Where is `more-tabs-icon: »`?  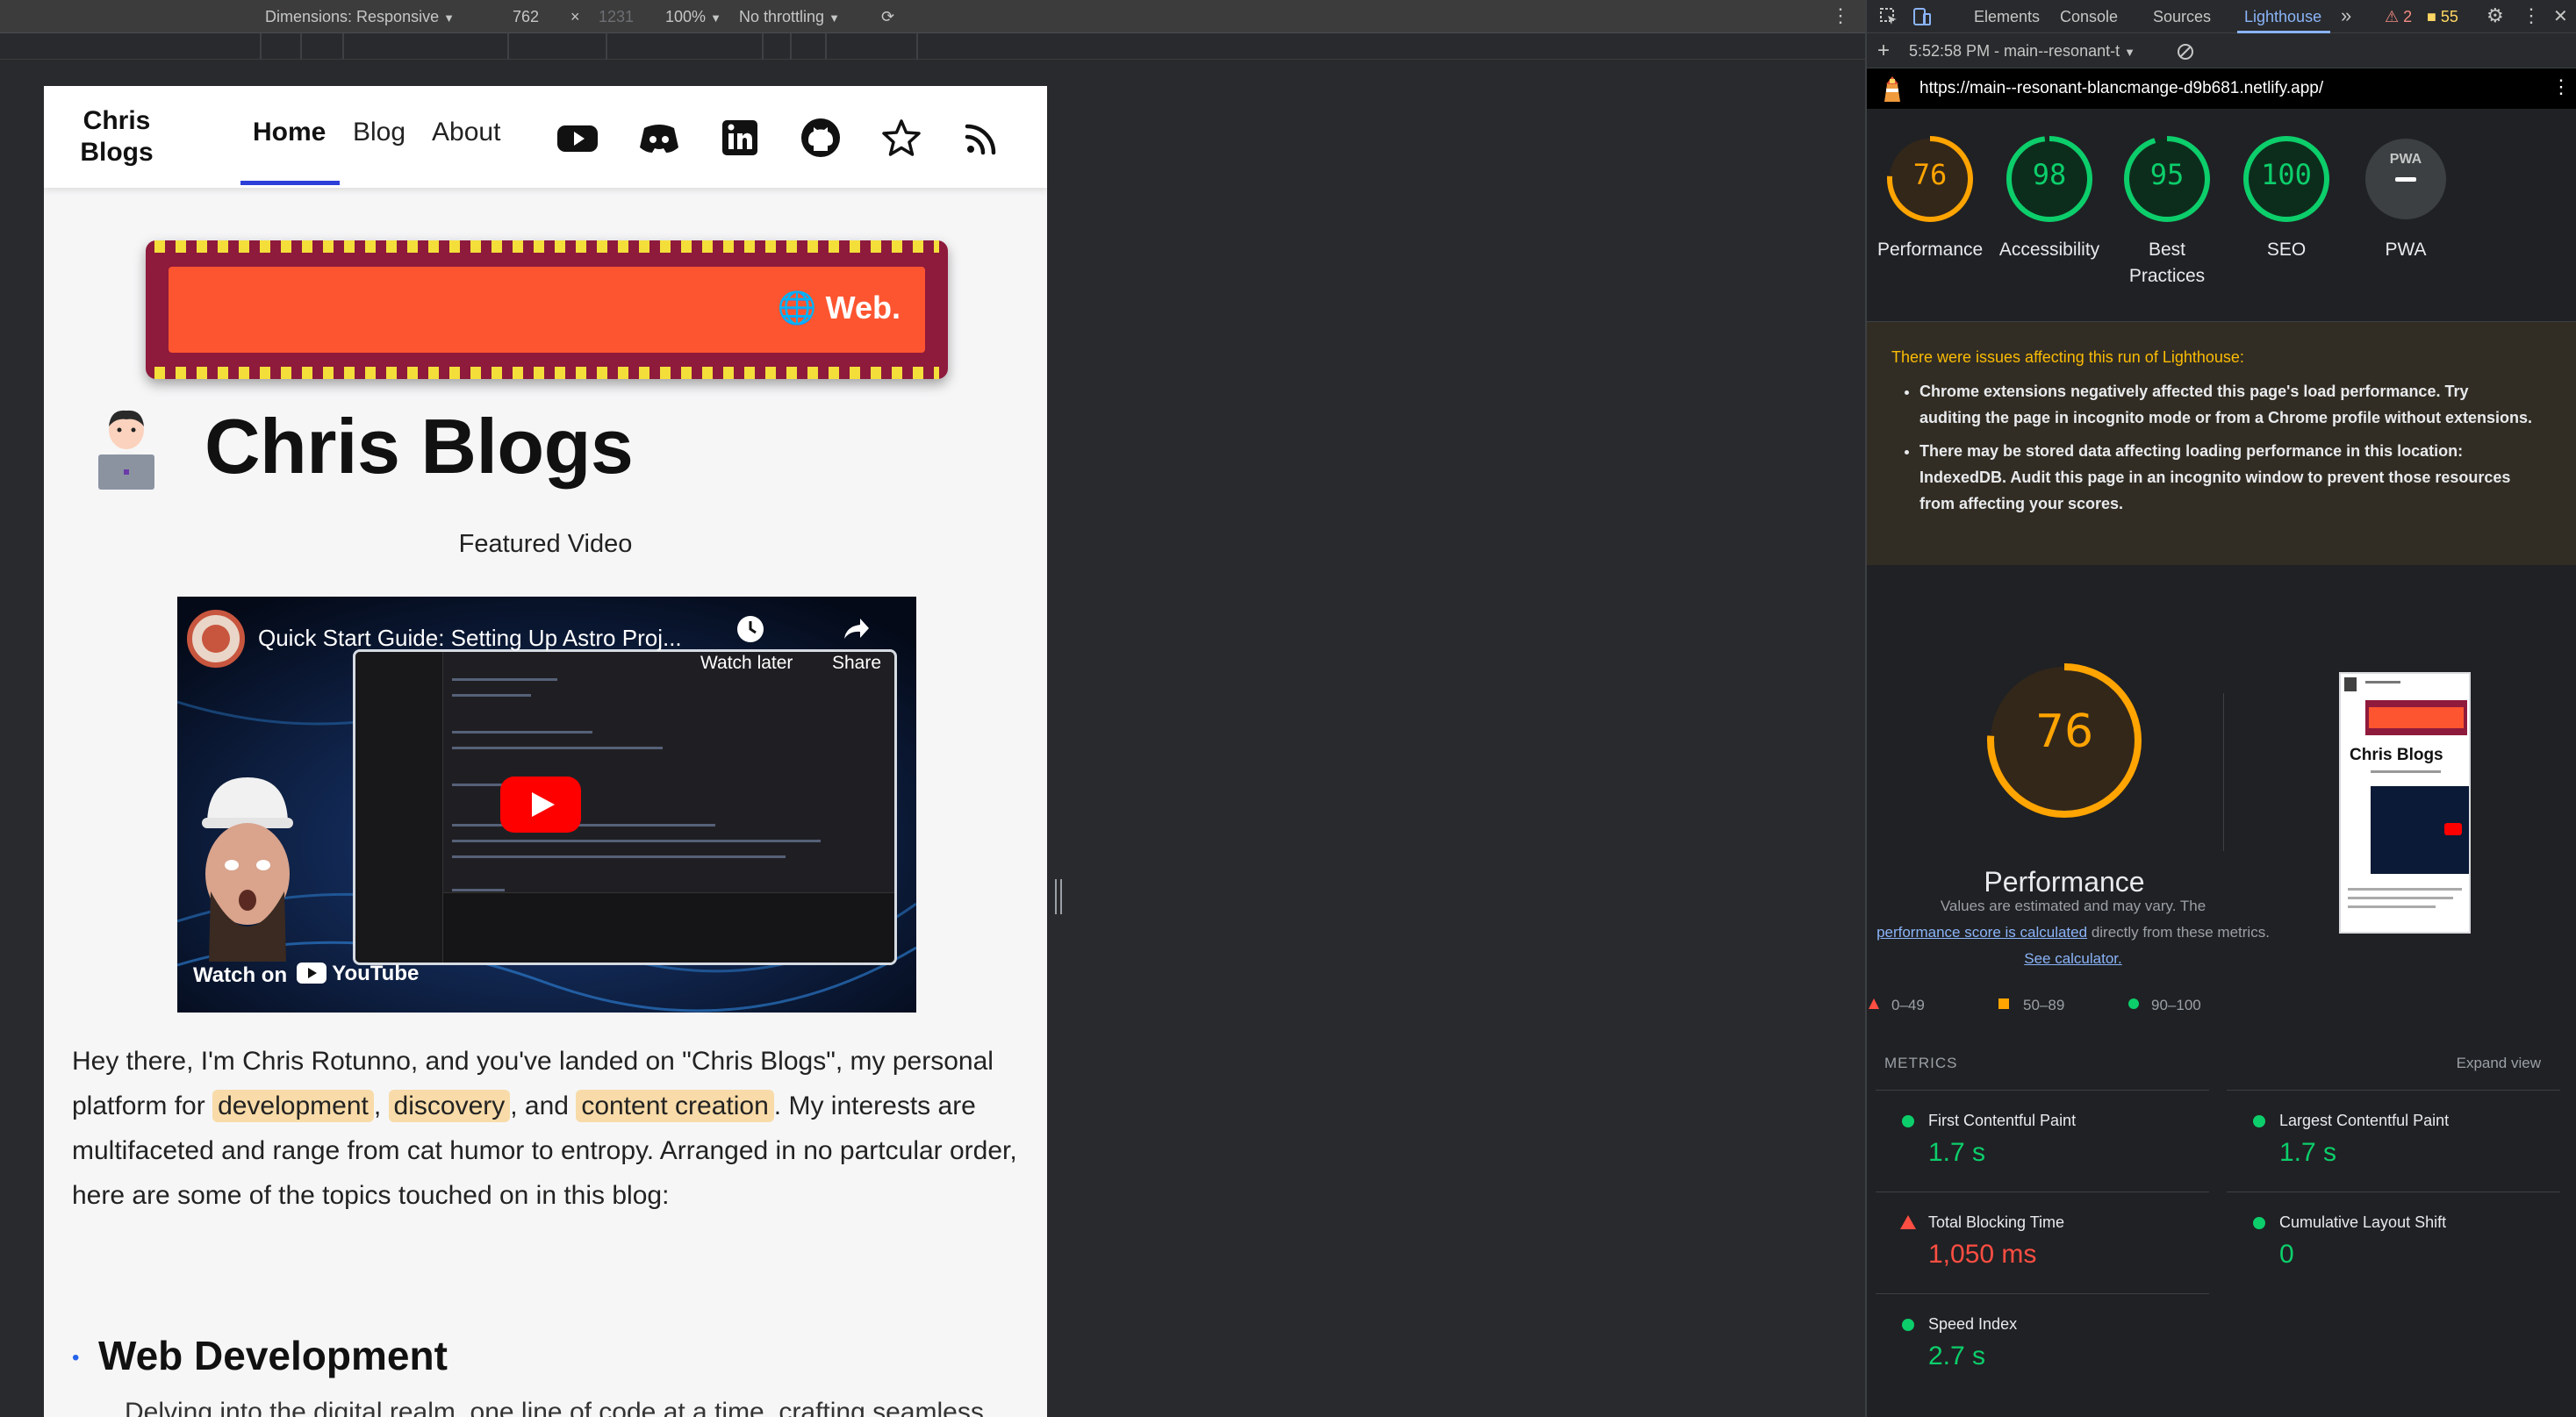 more-tabs-icon: » is located at coordinates (2346, 15).